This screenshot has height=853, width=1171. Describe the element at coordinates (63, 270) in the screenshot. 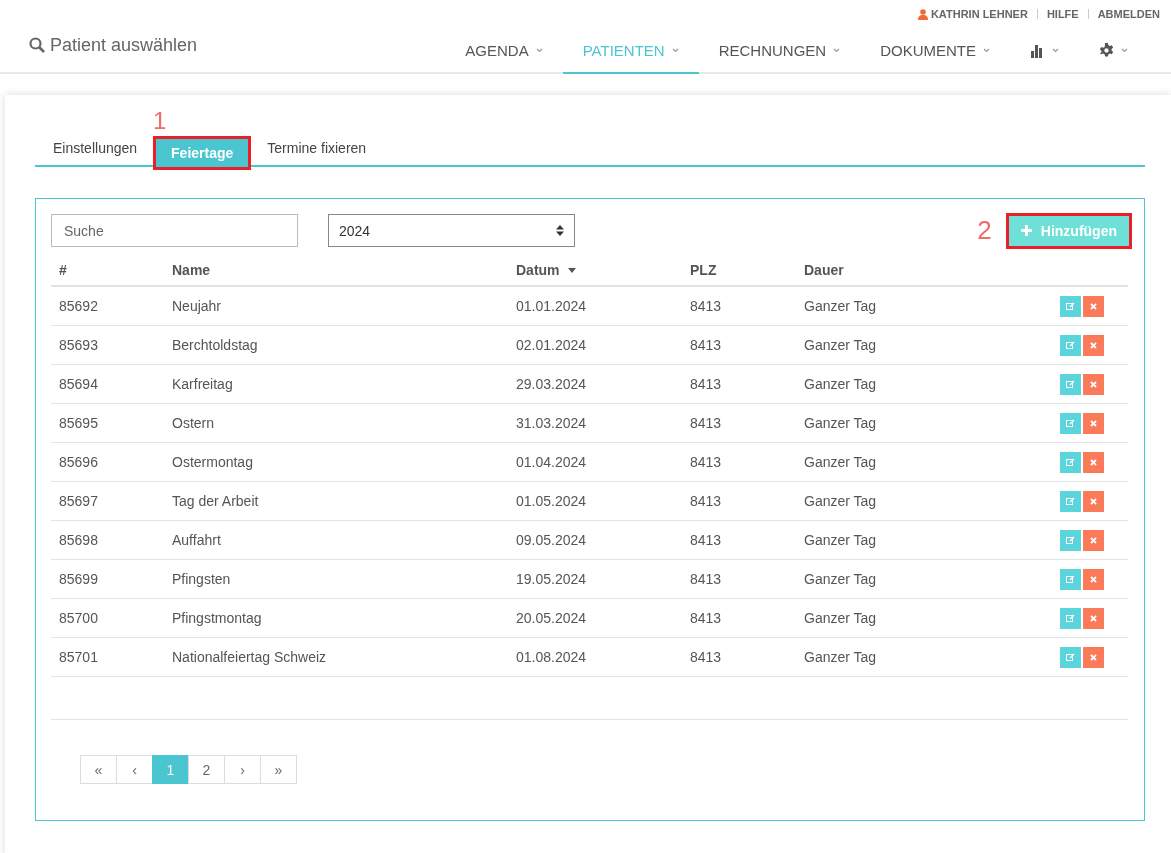

I see `column-header: #` at that location.